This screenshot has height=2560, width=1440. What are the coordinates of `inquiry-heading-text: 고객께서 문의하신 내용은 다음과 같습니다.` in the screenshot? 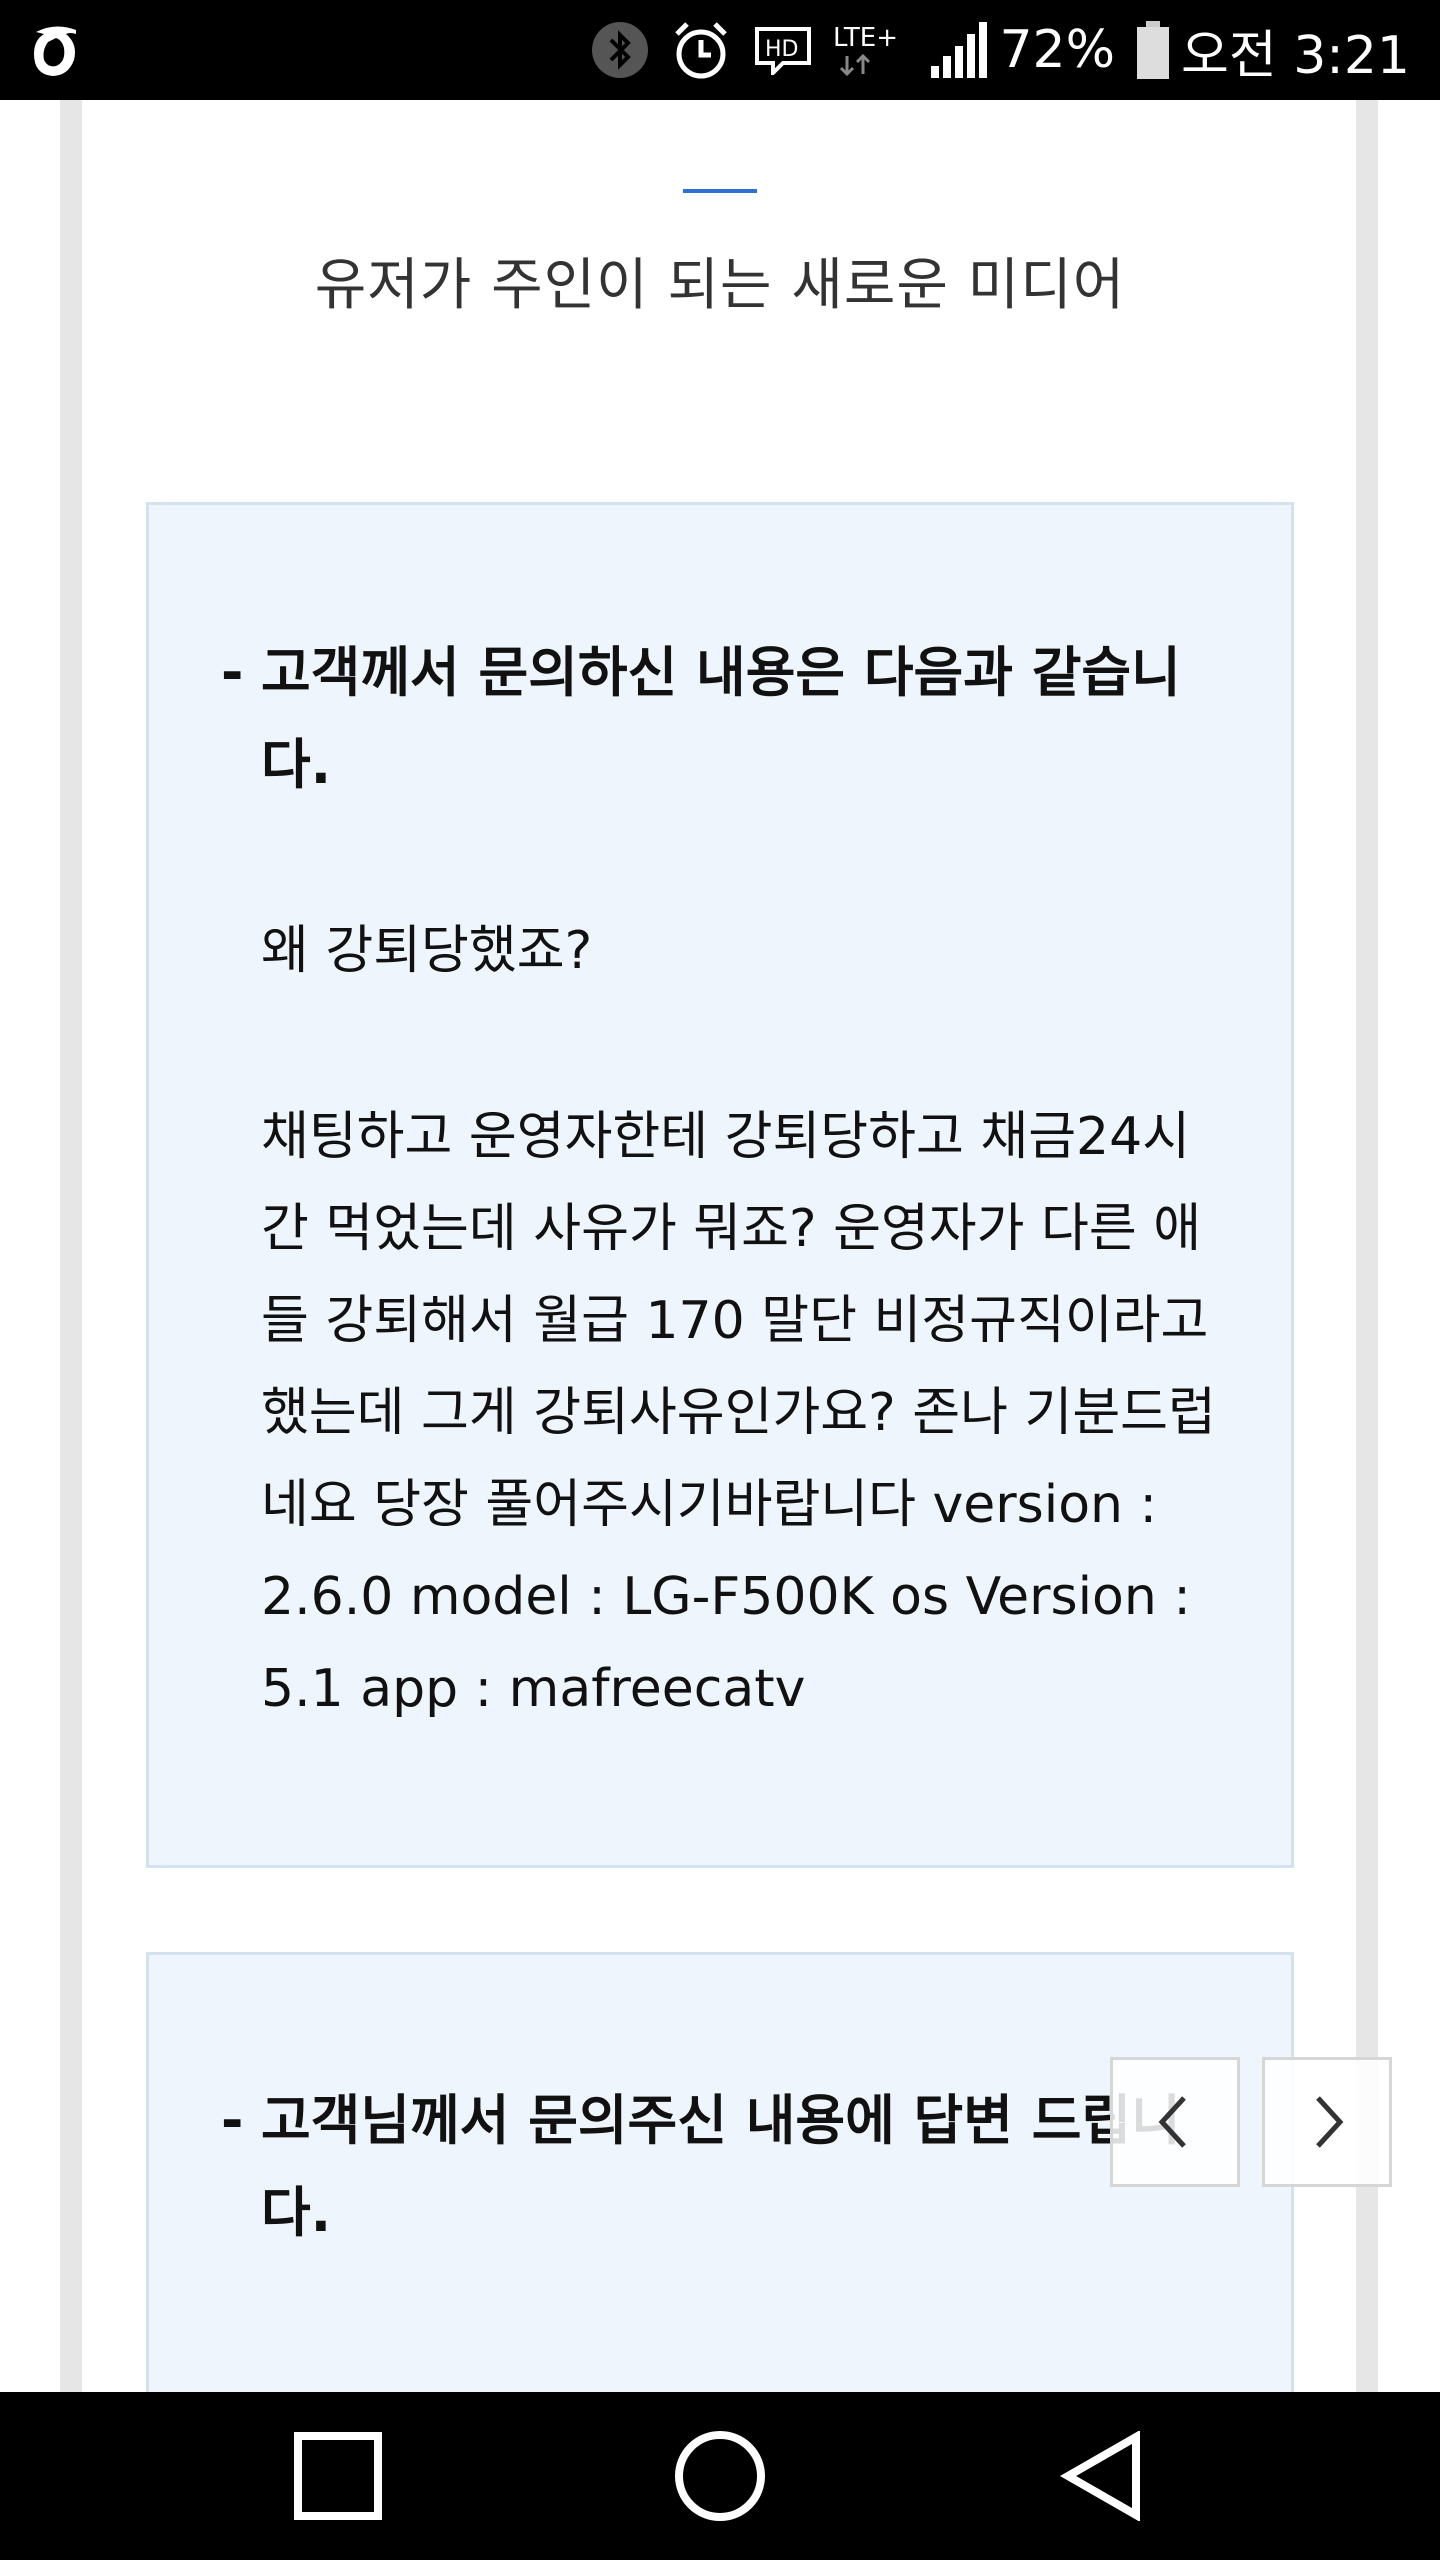 It's located at (721, 718).